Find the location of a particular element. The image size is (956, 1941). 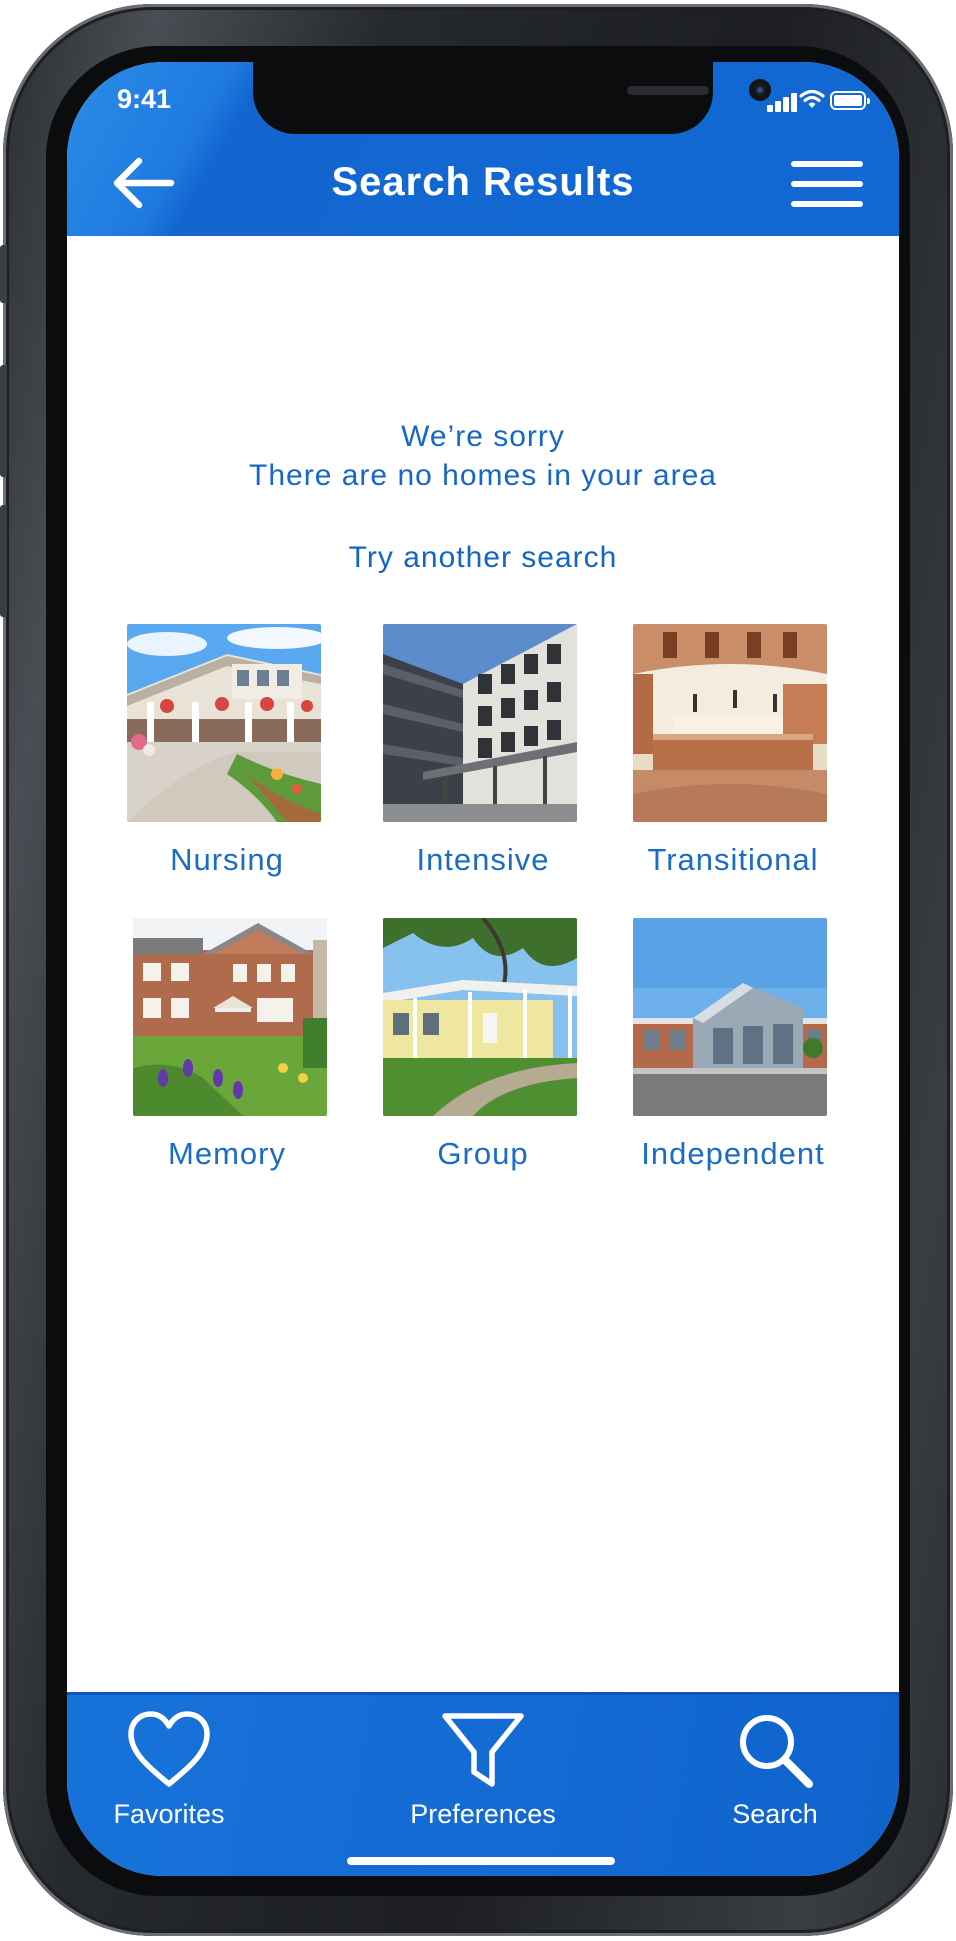

try-another-search-link: Try another search is located at coordinates (483, 558).